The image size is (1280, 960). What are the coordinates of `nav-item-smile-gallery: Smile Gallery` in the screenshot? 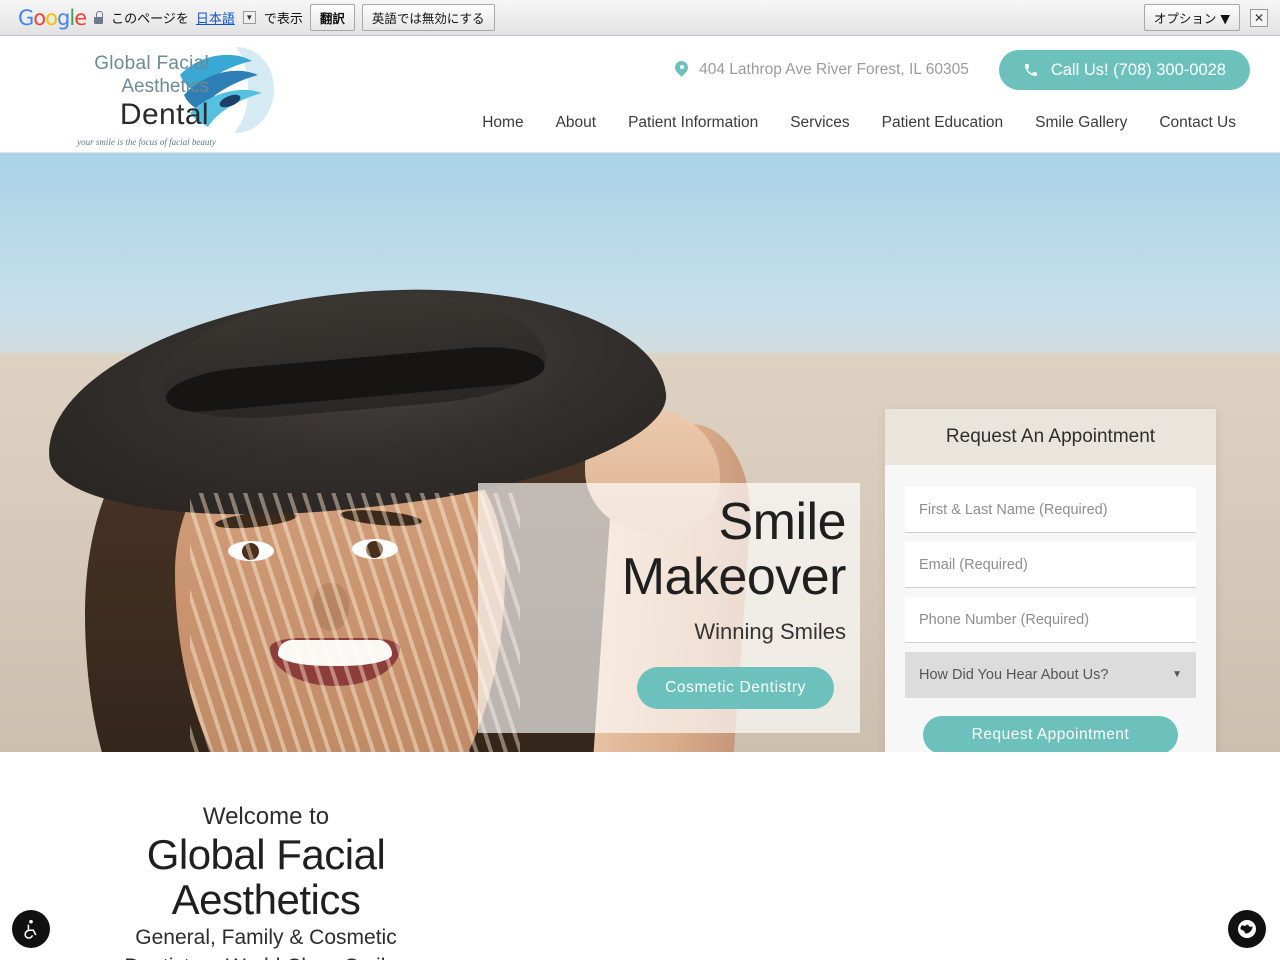 It's located at (1081, 123).